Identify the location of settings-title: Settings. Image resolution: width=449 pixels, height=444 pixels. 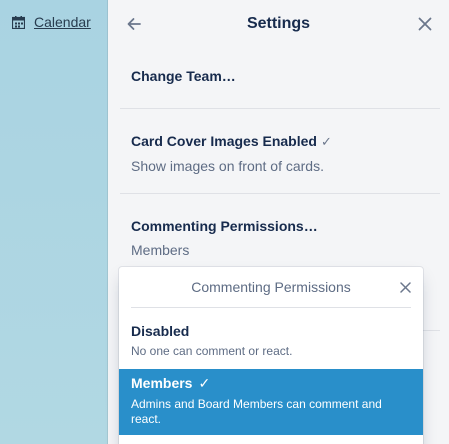
(278, 23).